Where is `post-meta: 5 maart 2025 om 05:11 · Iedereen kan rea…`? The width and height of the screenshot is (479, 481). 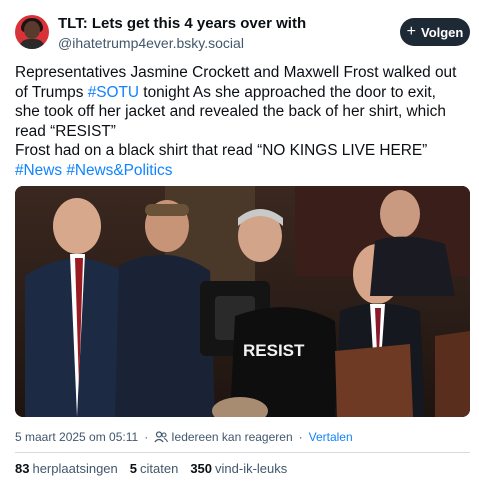
post-meta: 5 maart 2025 om 05:11 · Iedereen kan rea… is located at coordinates (184, 437).